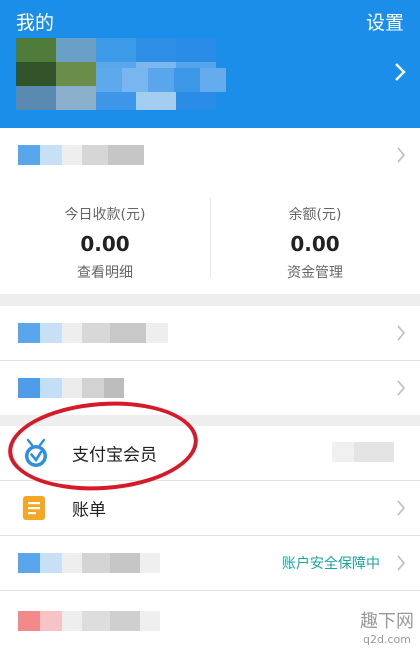 The image size is (420, 650). Describe the element at coordinates (210, 508) in the screenshot. I see `menu-item-bill: 账单` at that location.